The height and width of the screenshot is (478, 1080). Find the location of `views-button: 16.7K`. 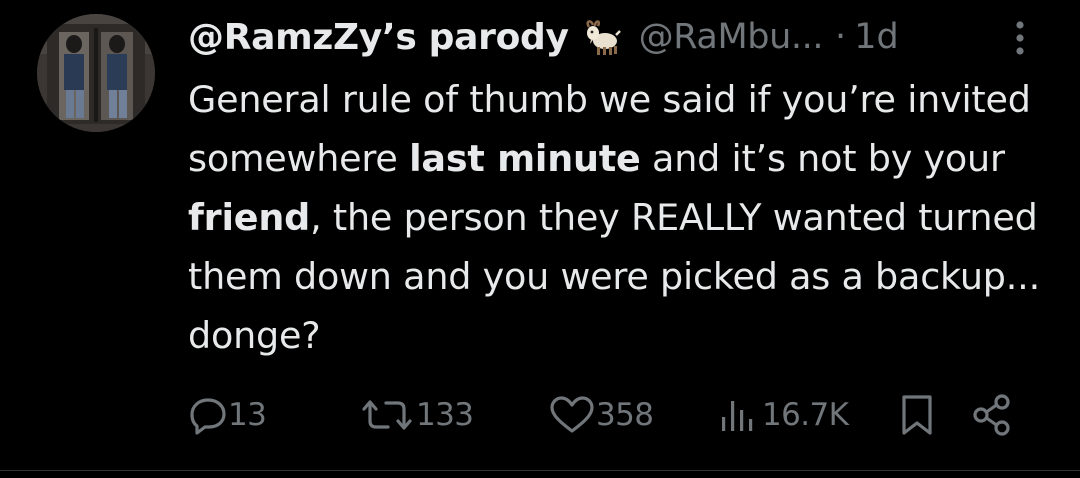

views-button: 16.7K is located at coordinates (783, 415).